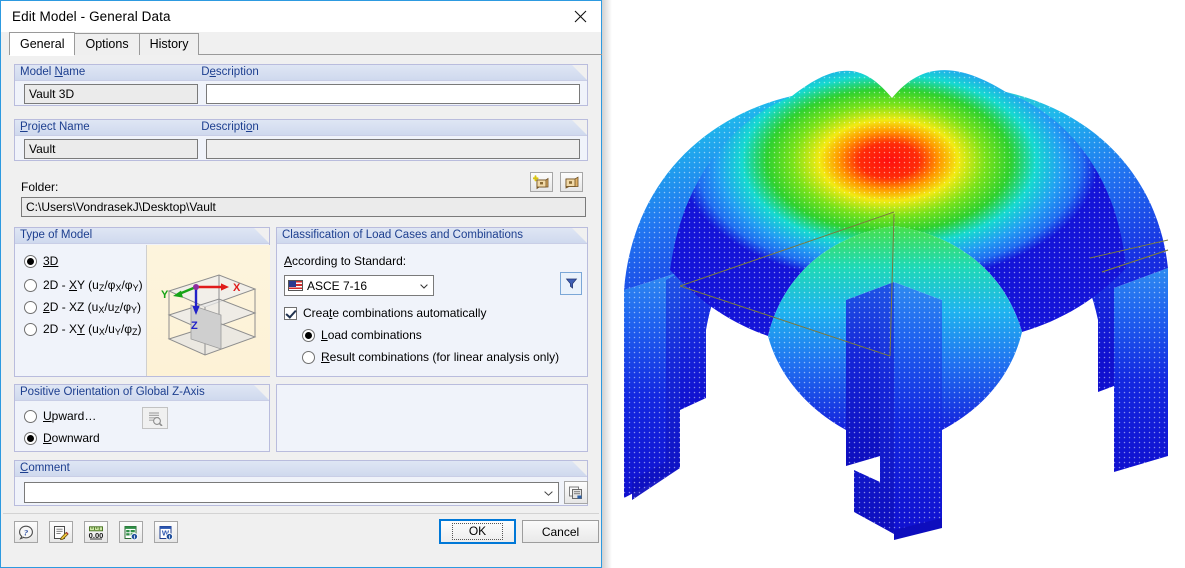 Image resolution: width=1185 pixels, height=568 pixels. What do you see at coordinates (432, 418) in the screenshot?
I see `empty-panel` at bounding box center [432, 418].